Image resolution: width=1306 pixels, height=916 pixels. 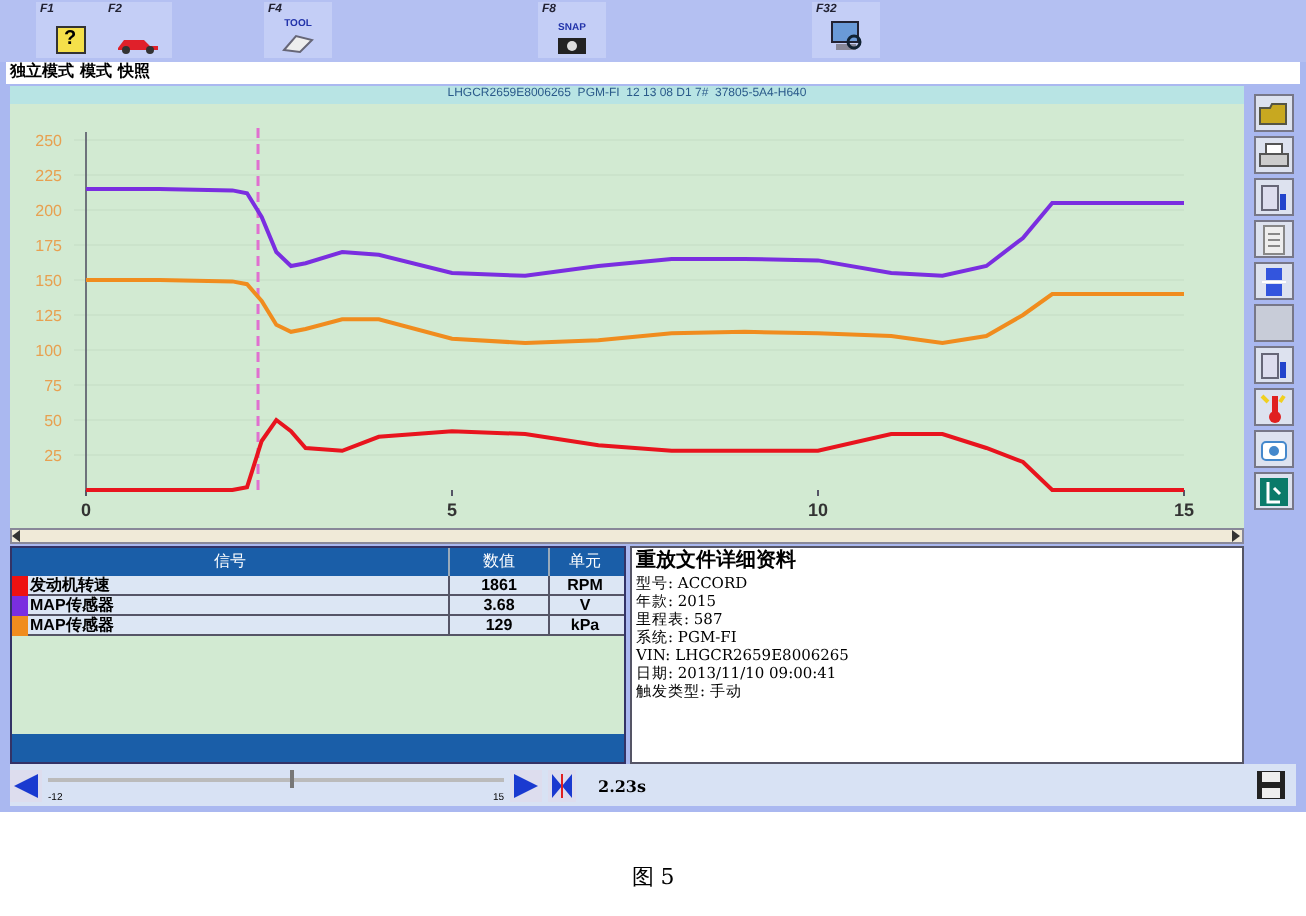 I want to click on folder-icon, so click(x=1274, y=113).